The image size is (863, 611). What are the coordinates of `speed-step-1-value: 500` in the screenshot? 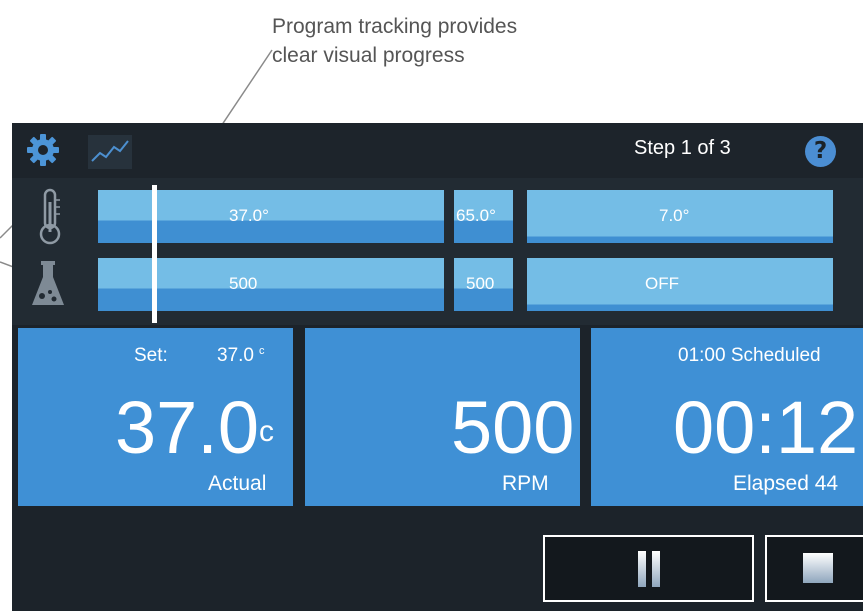 It's located at (243, 283).